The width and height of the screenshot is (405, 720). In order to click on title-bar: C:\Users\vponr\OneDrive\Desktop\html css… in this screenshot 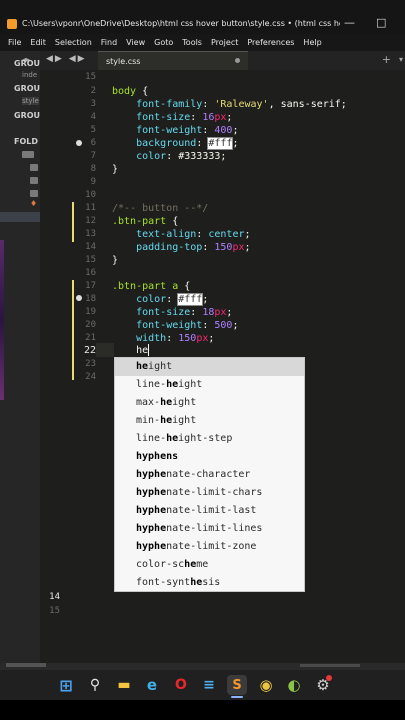, I will do `click(202, 17)`.